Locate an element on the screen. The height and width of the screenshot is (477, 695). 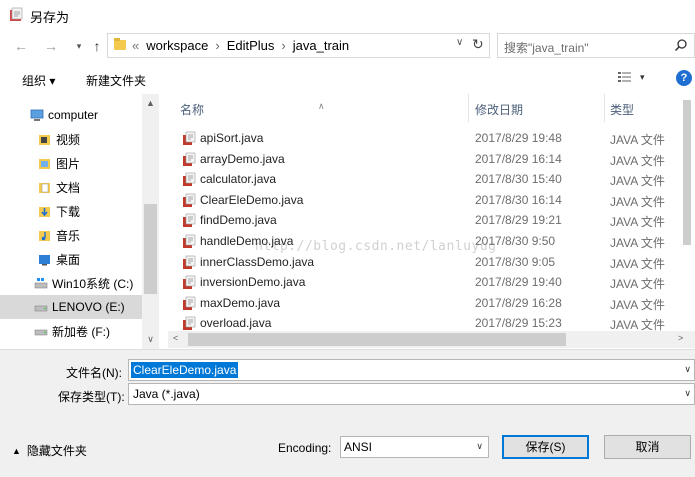
window-title: 另存为 is located at coordinates (50, 17).